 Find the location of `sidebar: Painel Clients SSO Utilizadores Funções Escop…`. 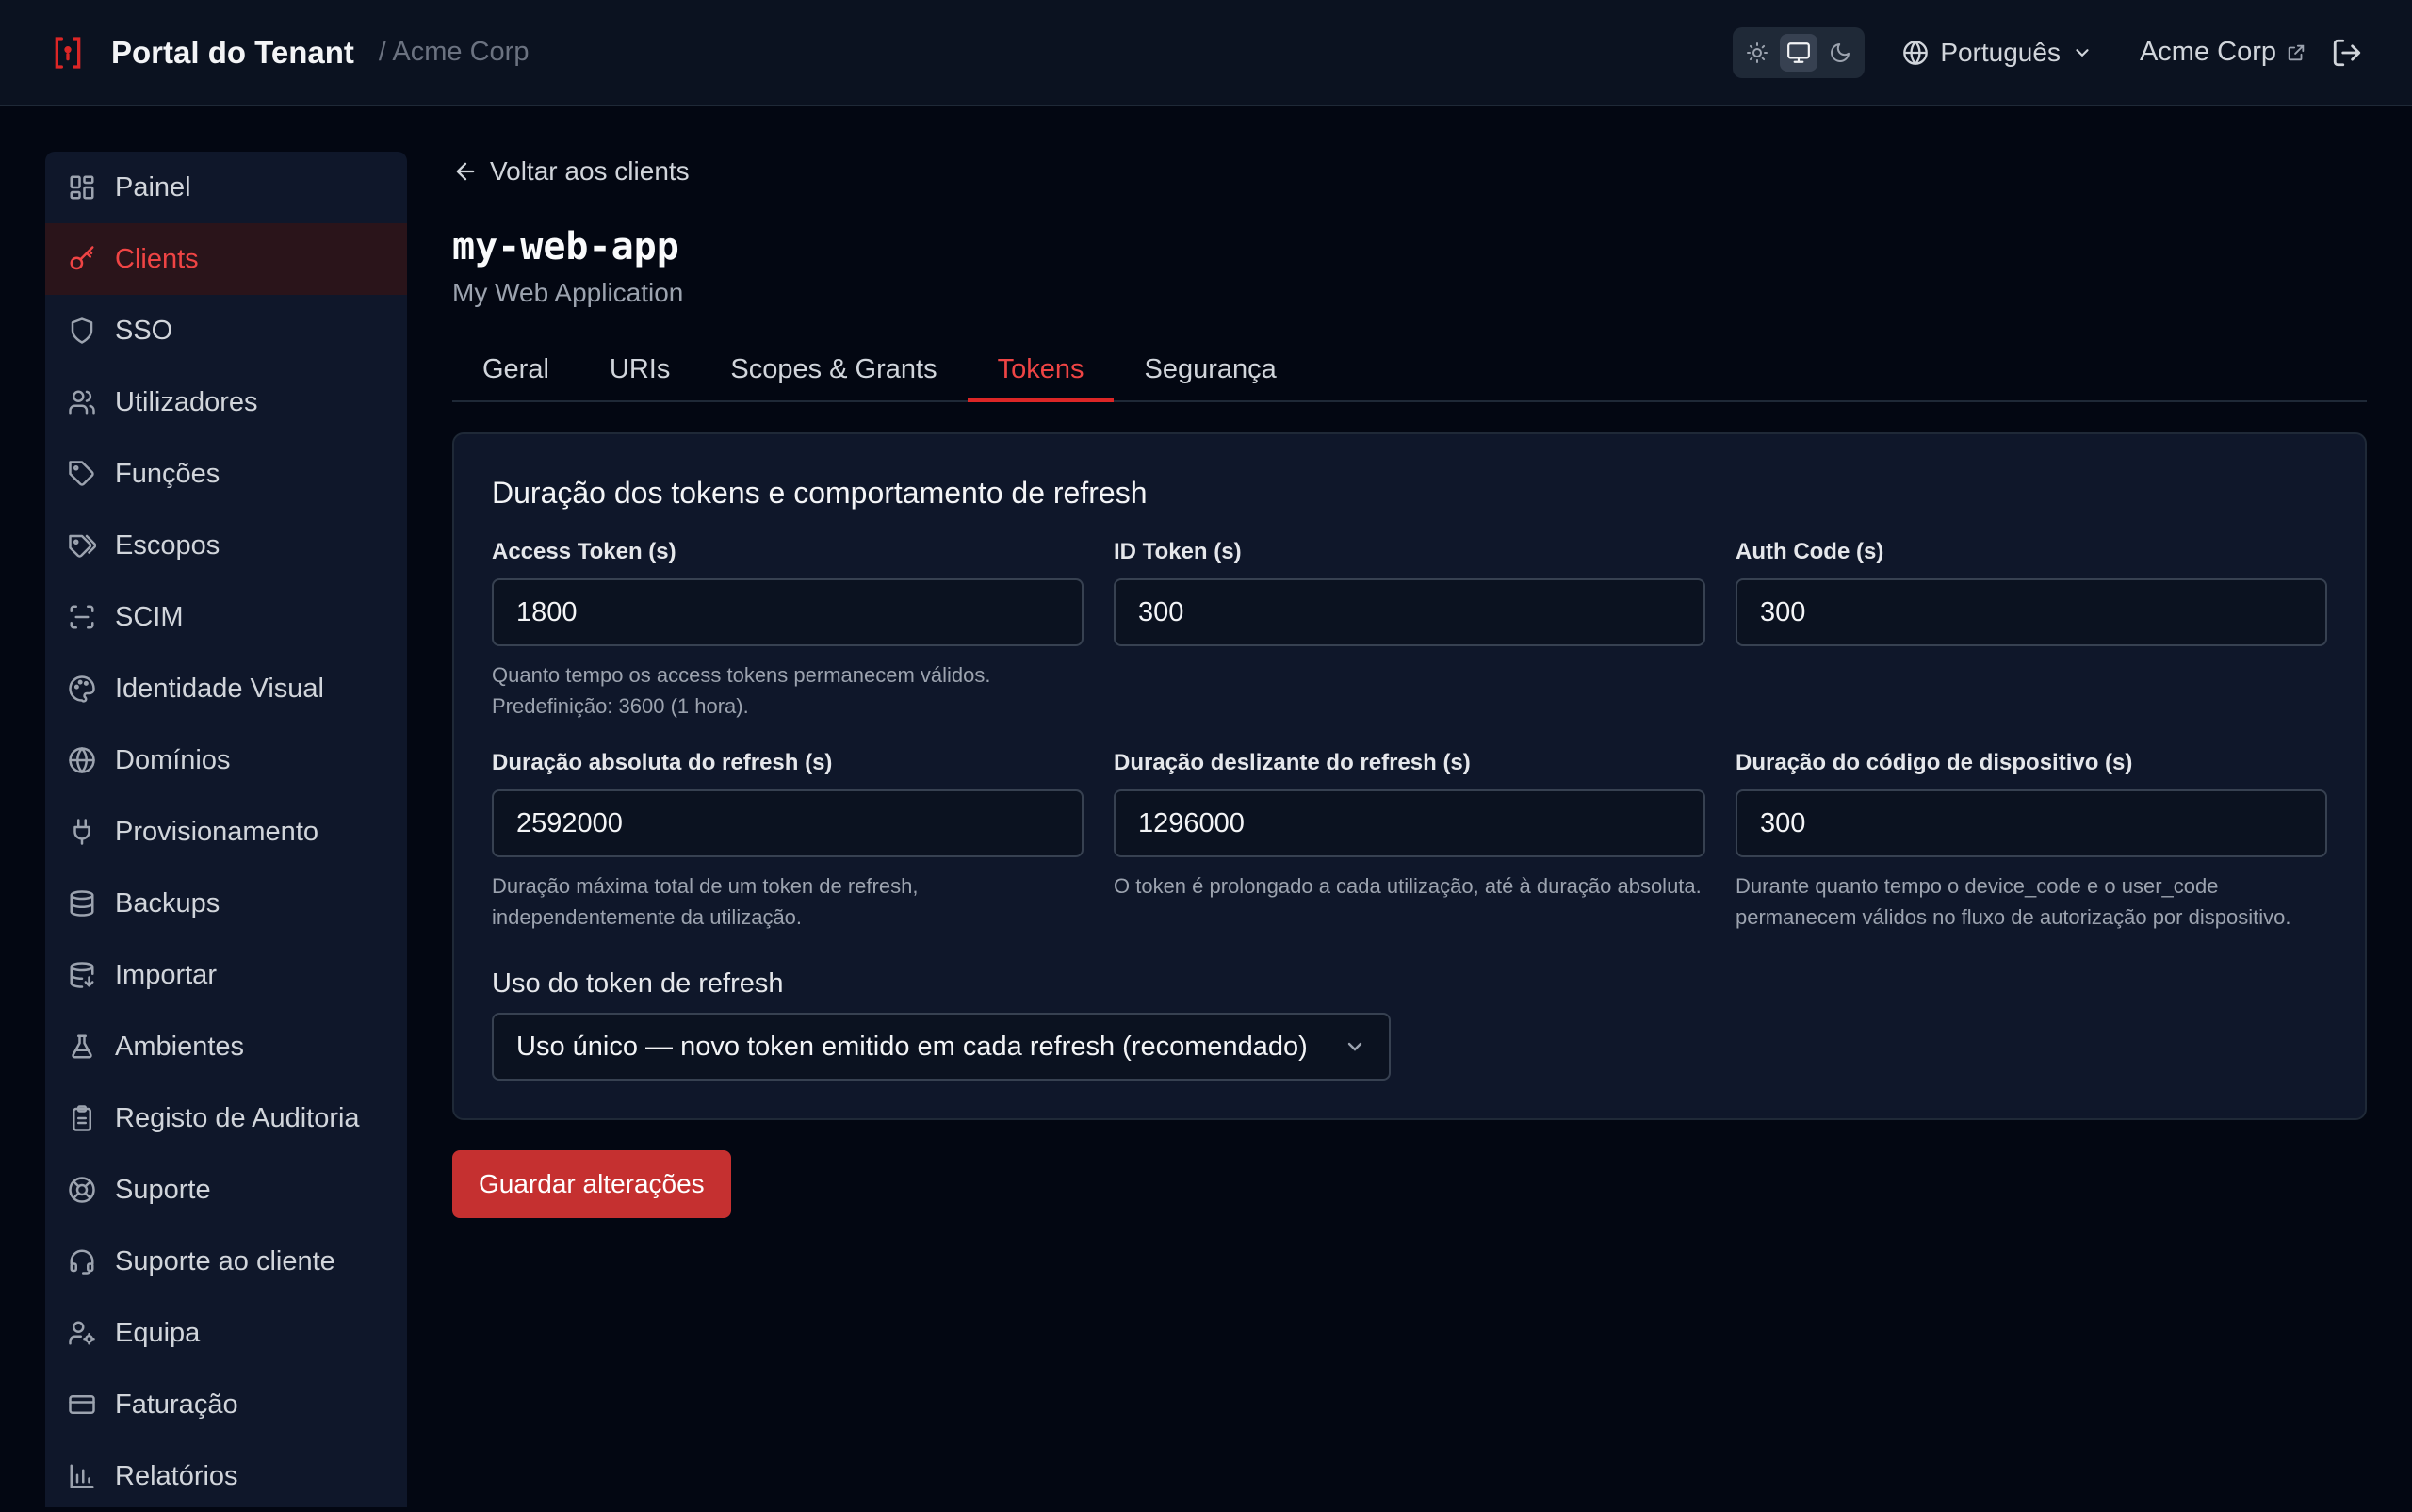

sidebar: Painel Clients SSO Utilizadores Funções Escop… is located at coordinates (226, 829).